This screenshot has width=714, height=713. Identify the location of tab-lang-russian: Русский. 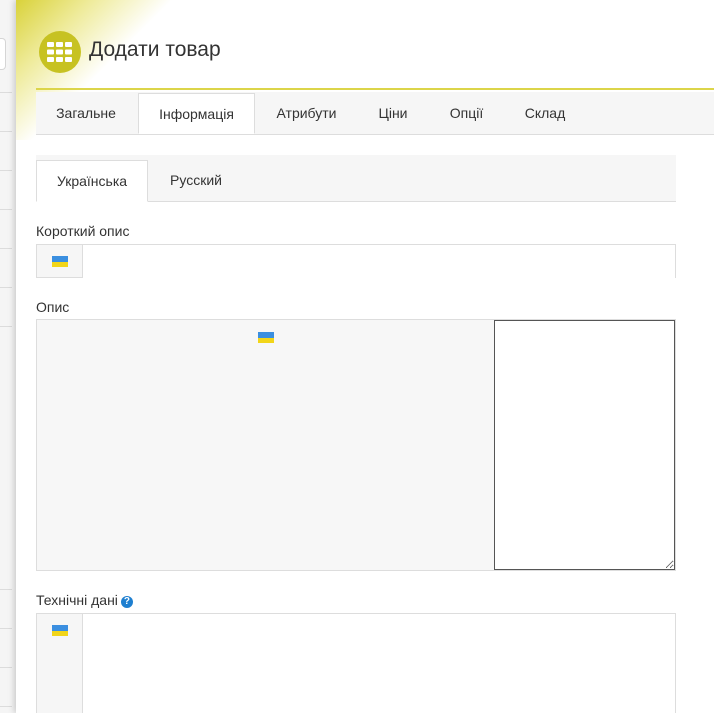
(196, 178).